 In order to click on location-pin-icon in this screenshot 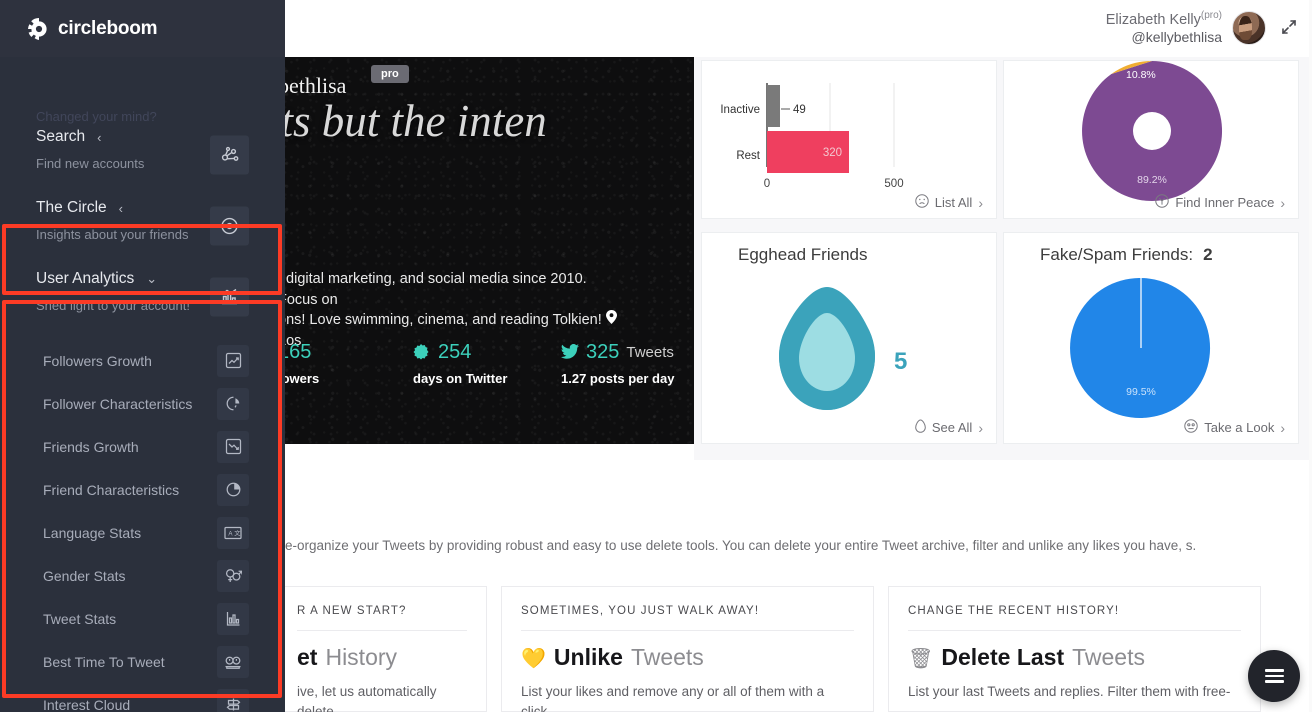, I will do `click(611, 320)`.